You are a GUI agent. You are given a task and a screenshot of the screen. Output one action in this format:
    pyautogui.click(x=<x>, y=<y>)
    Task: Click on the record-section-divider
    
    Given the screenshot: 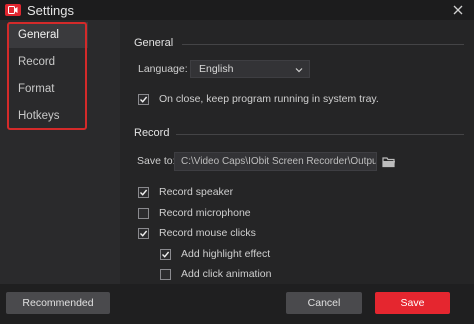 What is the action you would take?
    pyautogui.click(x=320, y=134)
    